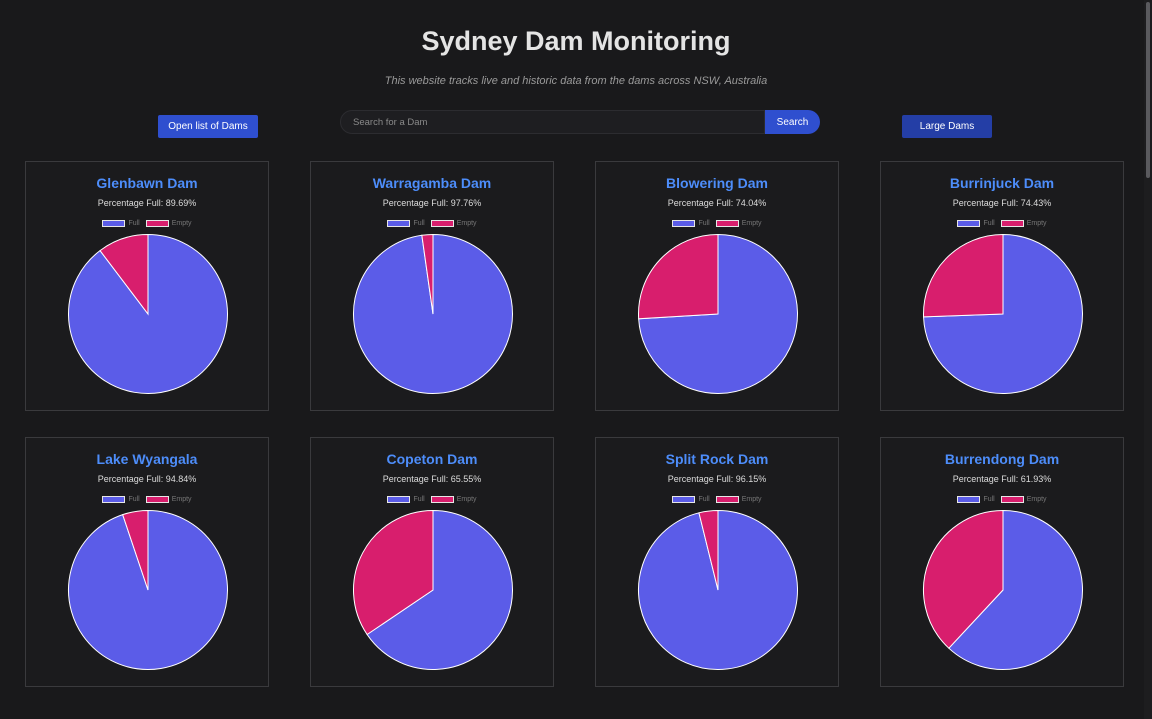 The height and width of the screenshot is (719, 1152). What do you see at coordinates (717, 479) in the screenshot?
I see `percentage-full: Percentage Full: 96.15%` at bounding box center [717, 479].